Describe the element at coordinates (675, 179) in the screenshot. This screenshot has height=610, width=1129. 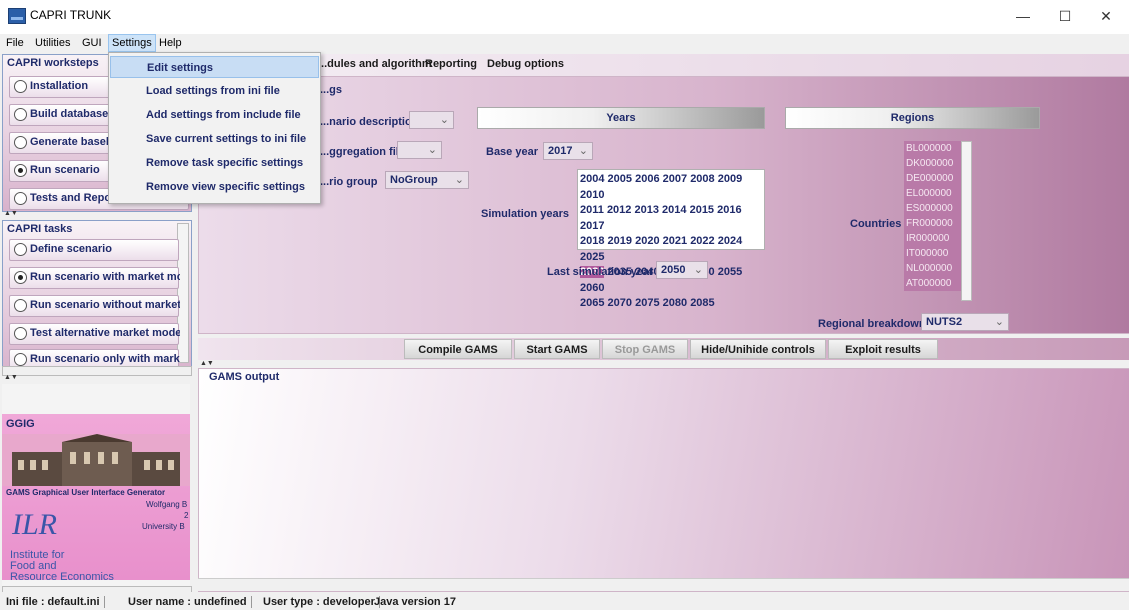
I see `year-item: 2007` at that location.